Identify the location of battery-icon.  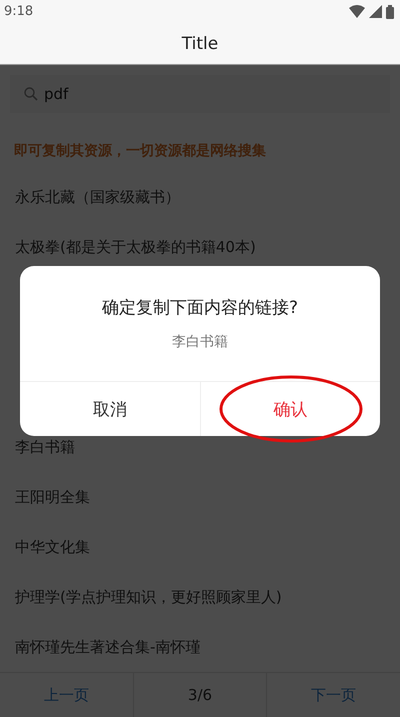
(390, 11).